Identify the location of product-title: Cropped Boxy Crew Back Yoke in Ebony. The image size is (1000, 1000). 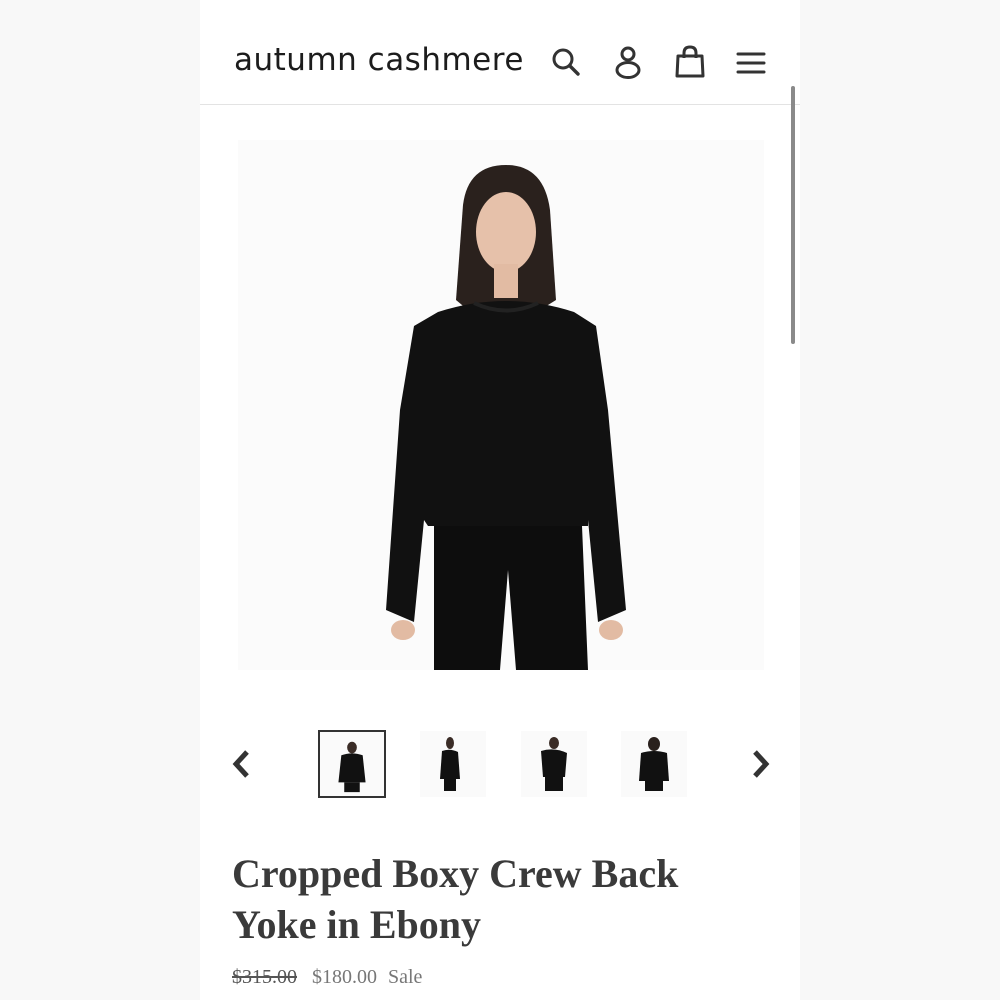
(492, 899).